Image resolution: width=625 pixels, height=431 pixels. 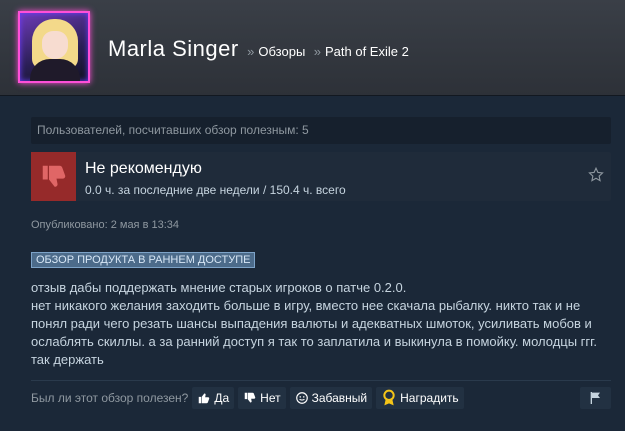 I want to click on divider, so click(x=321, y=380).